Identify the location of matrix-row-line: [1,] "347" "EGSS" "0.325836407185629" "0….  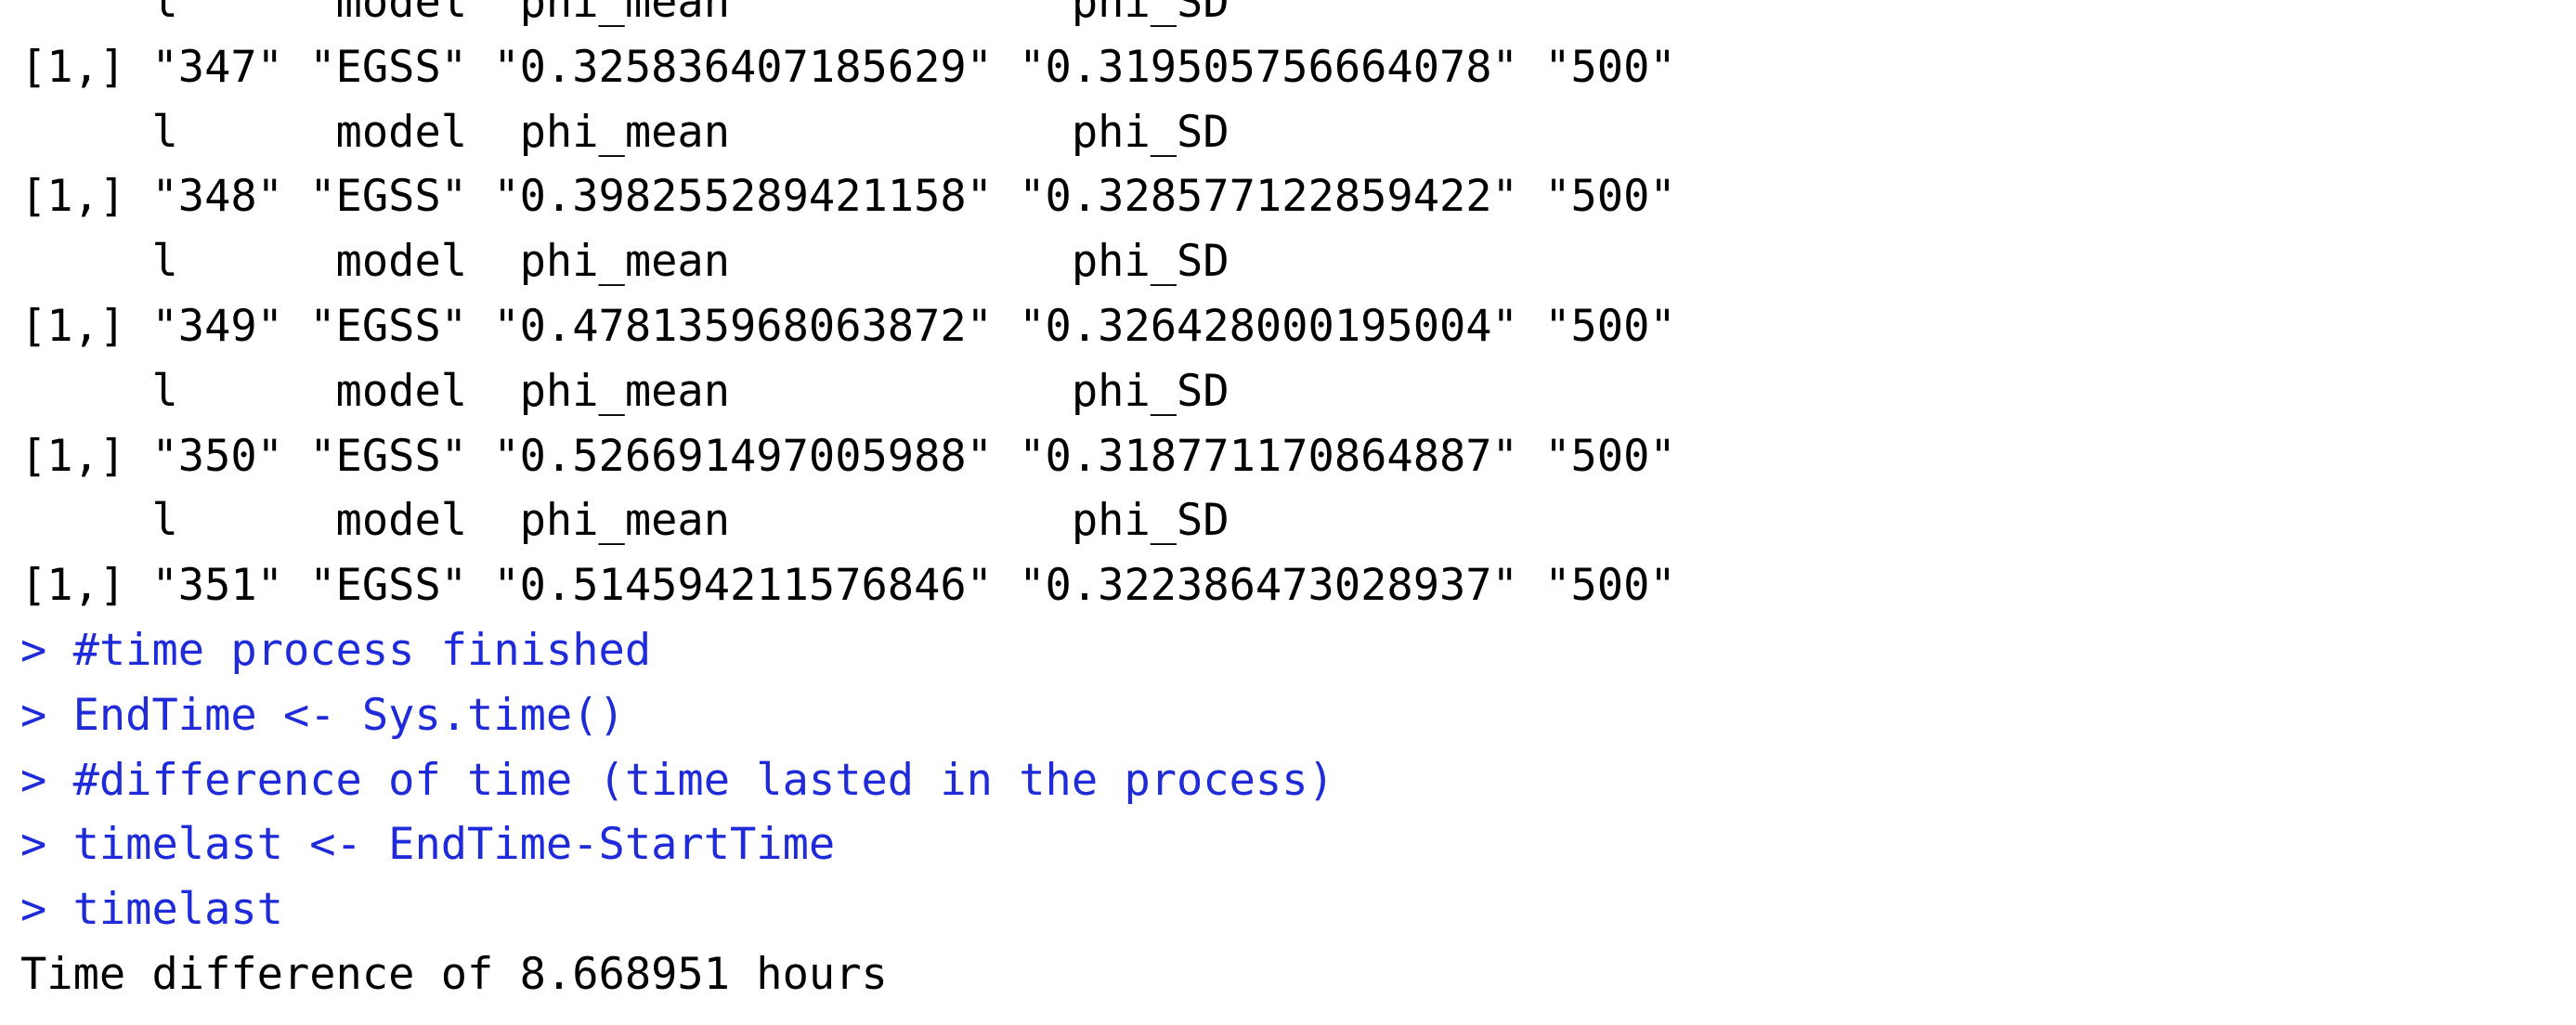
(848, 67).